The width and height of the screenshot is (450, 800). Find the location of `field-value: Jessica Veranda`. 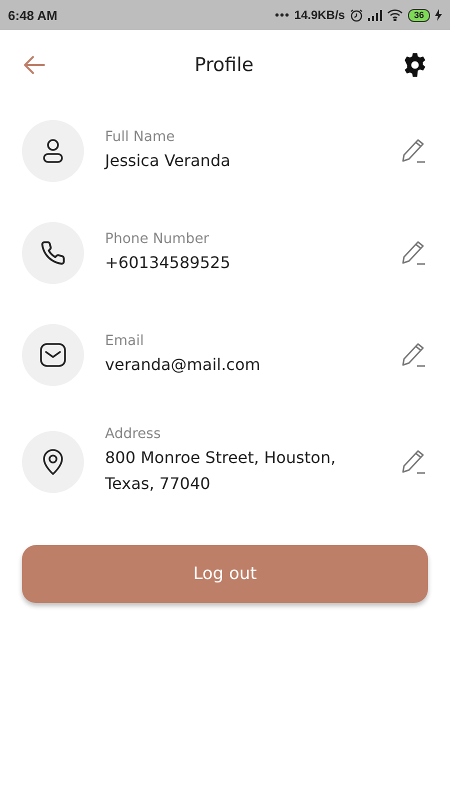

field-value: Jessica Veranda is located at coordinates (168, 161).